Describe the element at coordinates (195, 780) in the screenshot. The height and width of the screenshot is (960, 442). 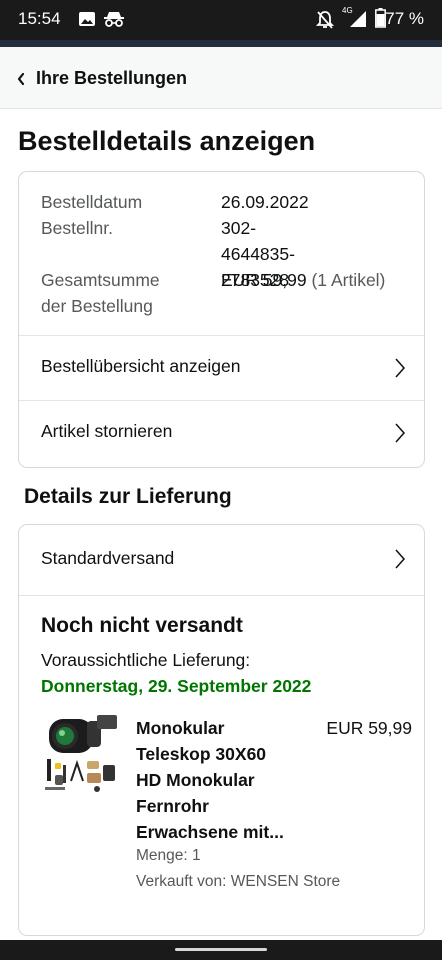
I see `product-title-line: HD Monokular` at that location.